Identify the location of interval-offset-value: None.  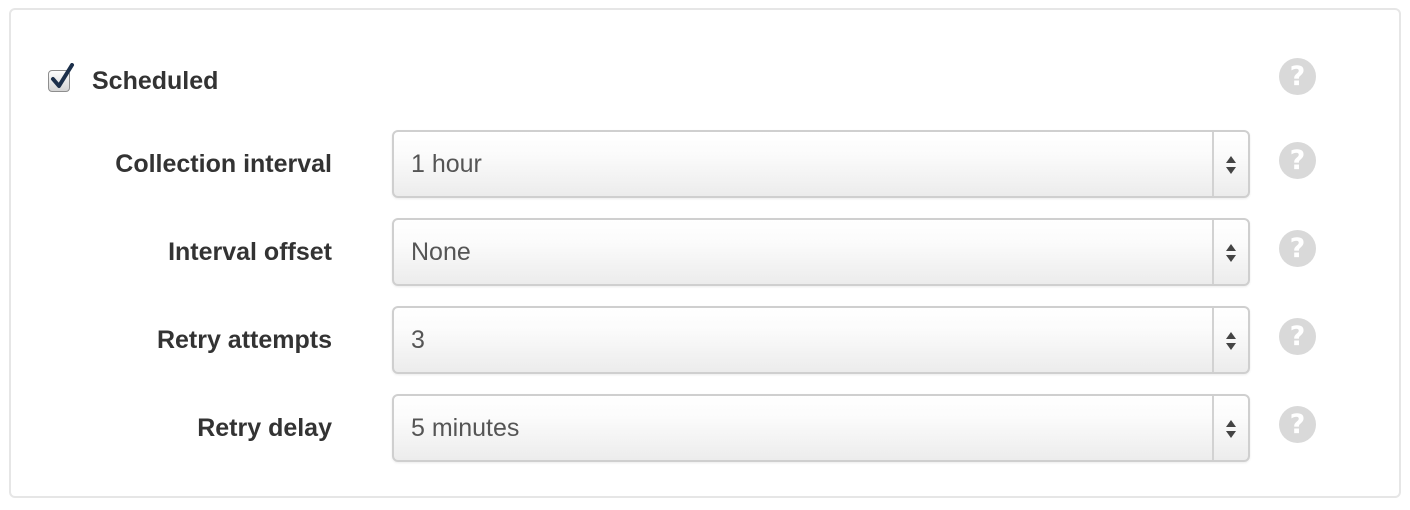
(441, 252).